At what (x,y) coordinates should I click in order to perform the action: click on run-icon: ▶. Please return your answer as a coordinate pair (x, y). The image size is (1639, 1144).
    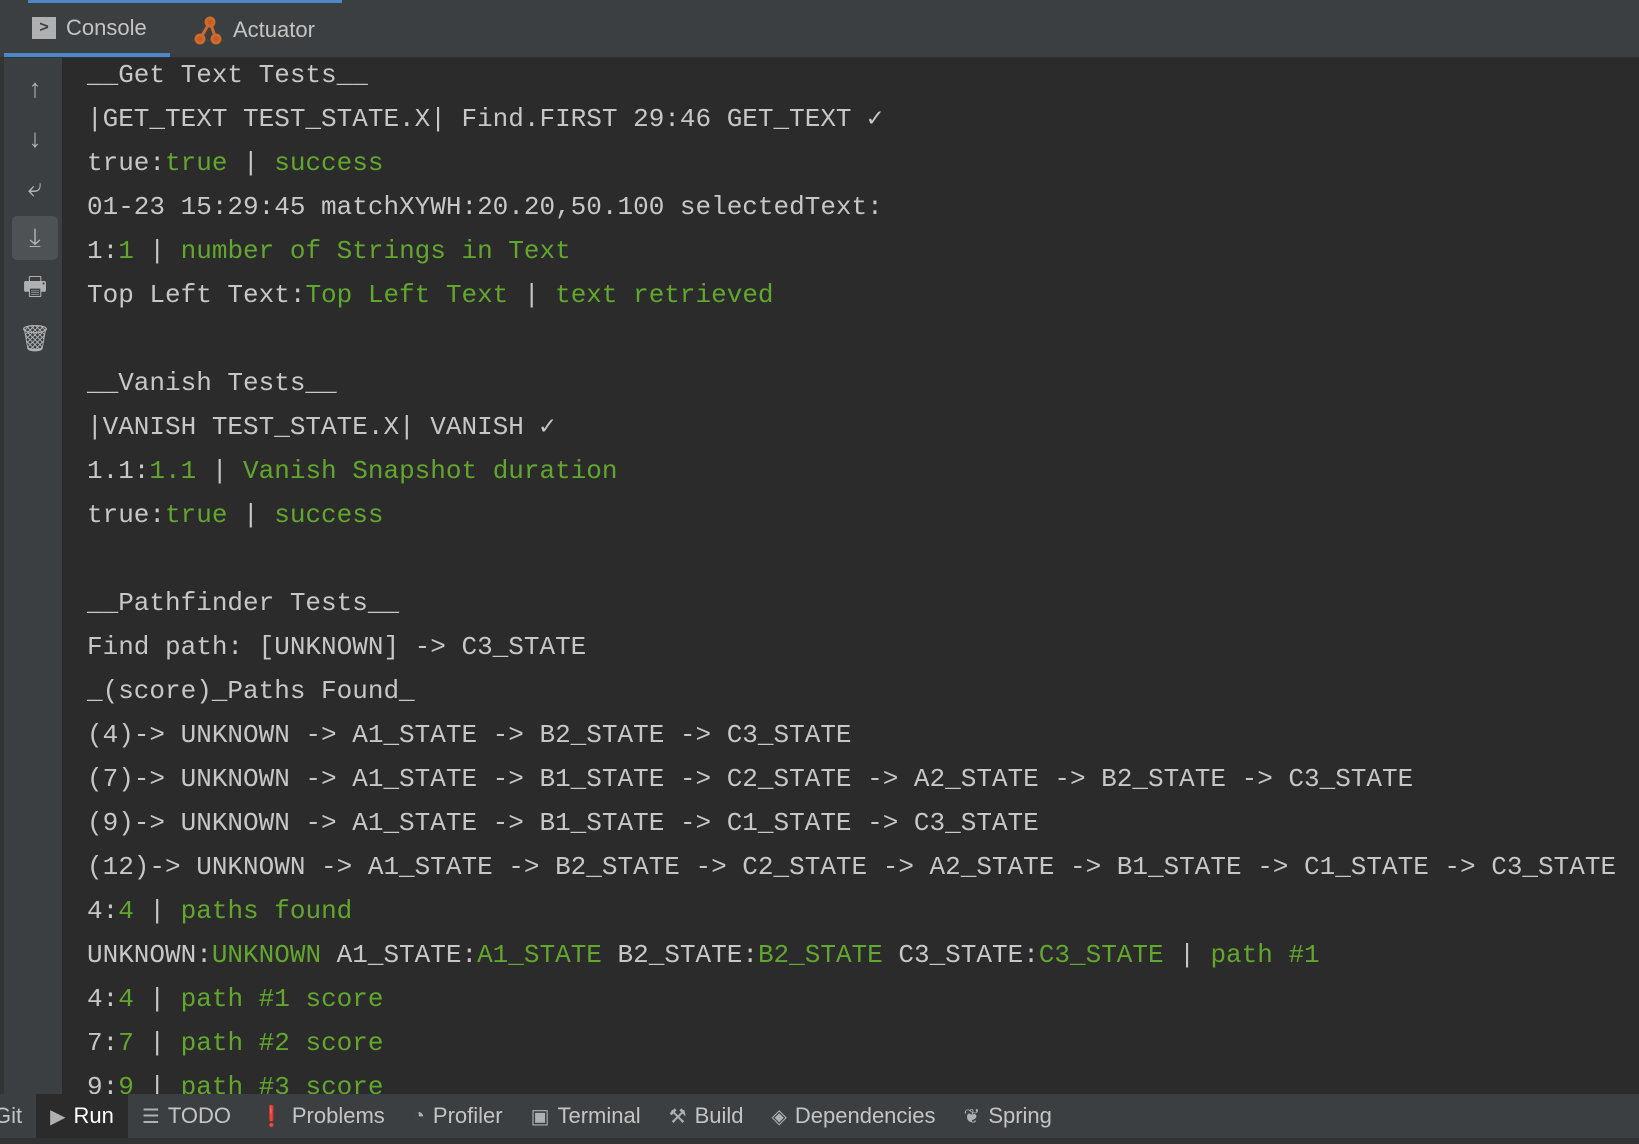
    Looking at the image, I should click on (58, 1116).